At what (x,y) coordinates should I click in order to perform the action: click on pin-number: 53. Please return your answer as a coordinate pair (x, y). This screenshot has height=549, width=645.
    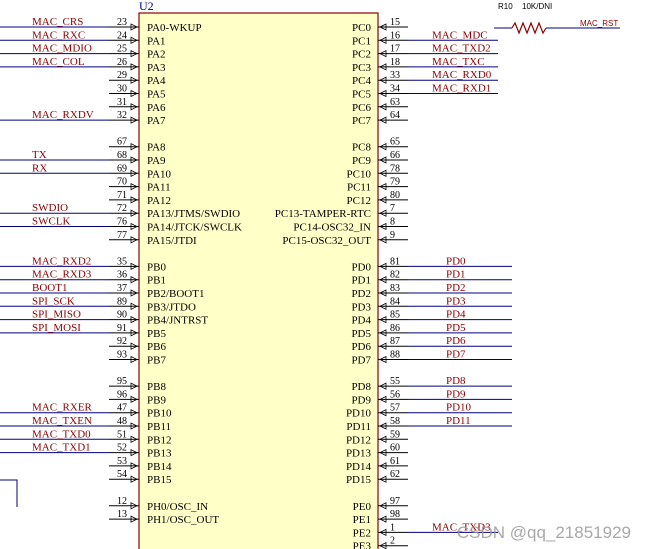
    Looking at the image, I should click on (122, 461).